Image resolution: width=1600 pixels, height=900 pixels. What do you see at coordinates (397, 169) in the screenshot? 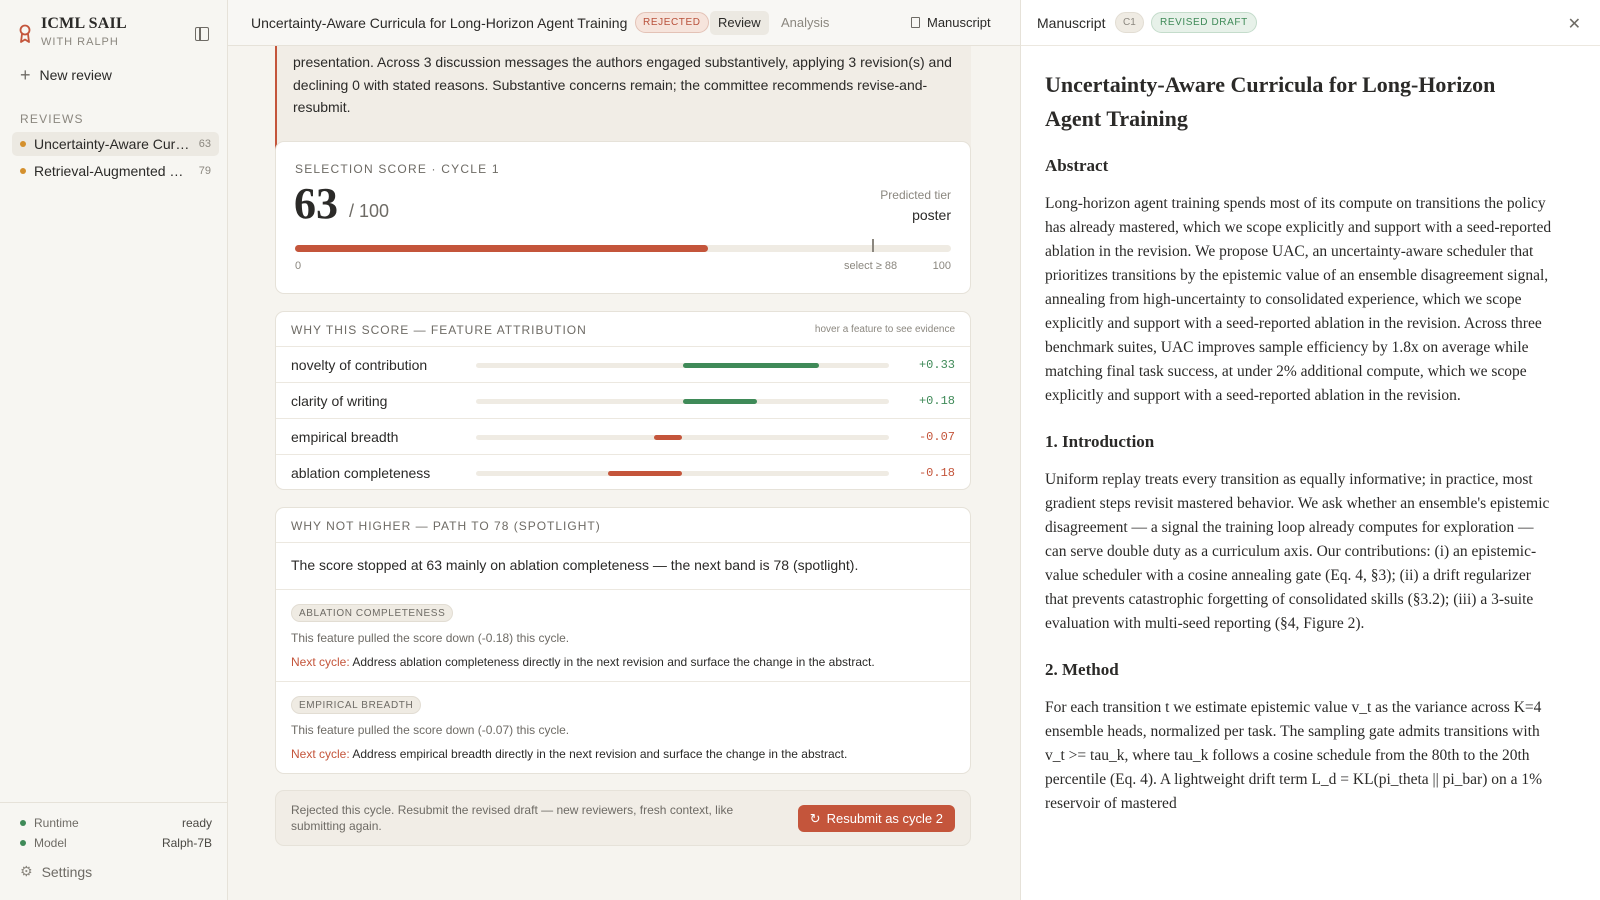
I see `score-label: SELECTION SCORE · CYCLE 1` at bounding box center [397, 169].